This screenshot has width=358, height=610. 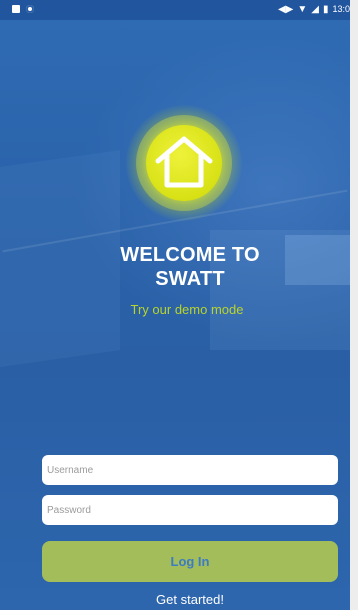 What do you see at coordinates (190, 510) in the screenshot?
I see `password-input` at bounding box center [190, 510].